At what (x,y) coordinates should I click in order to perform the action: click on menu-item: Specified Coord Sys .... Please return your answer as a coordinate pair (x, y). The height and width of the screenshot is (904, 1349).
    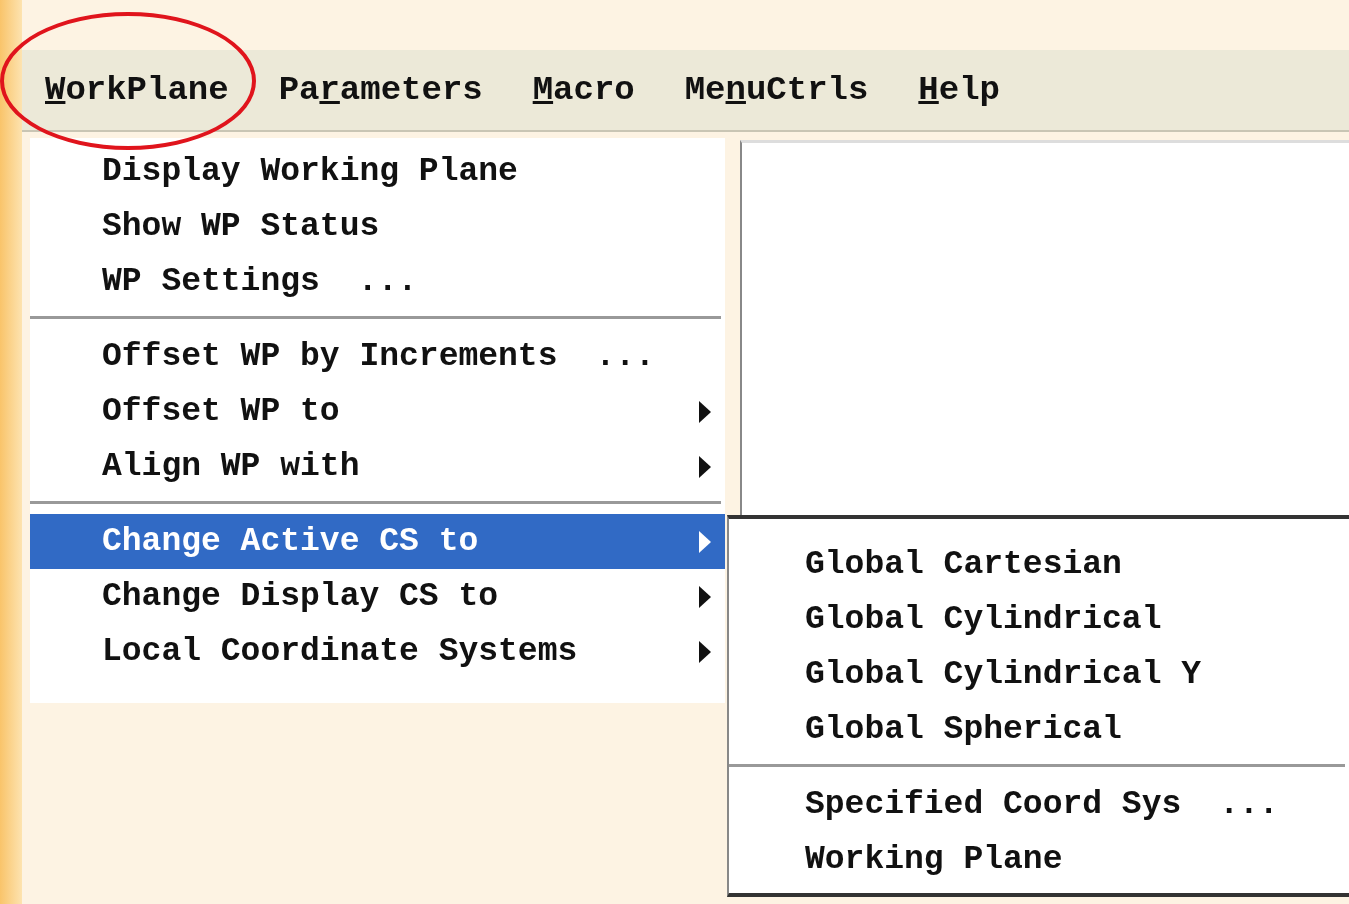
    Looking at the image, I should click on (1039, 804).